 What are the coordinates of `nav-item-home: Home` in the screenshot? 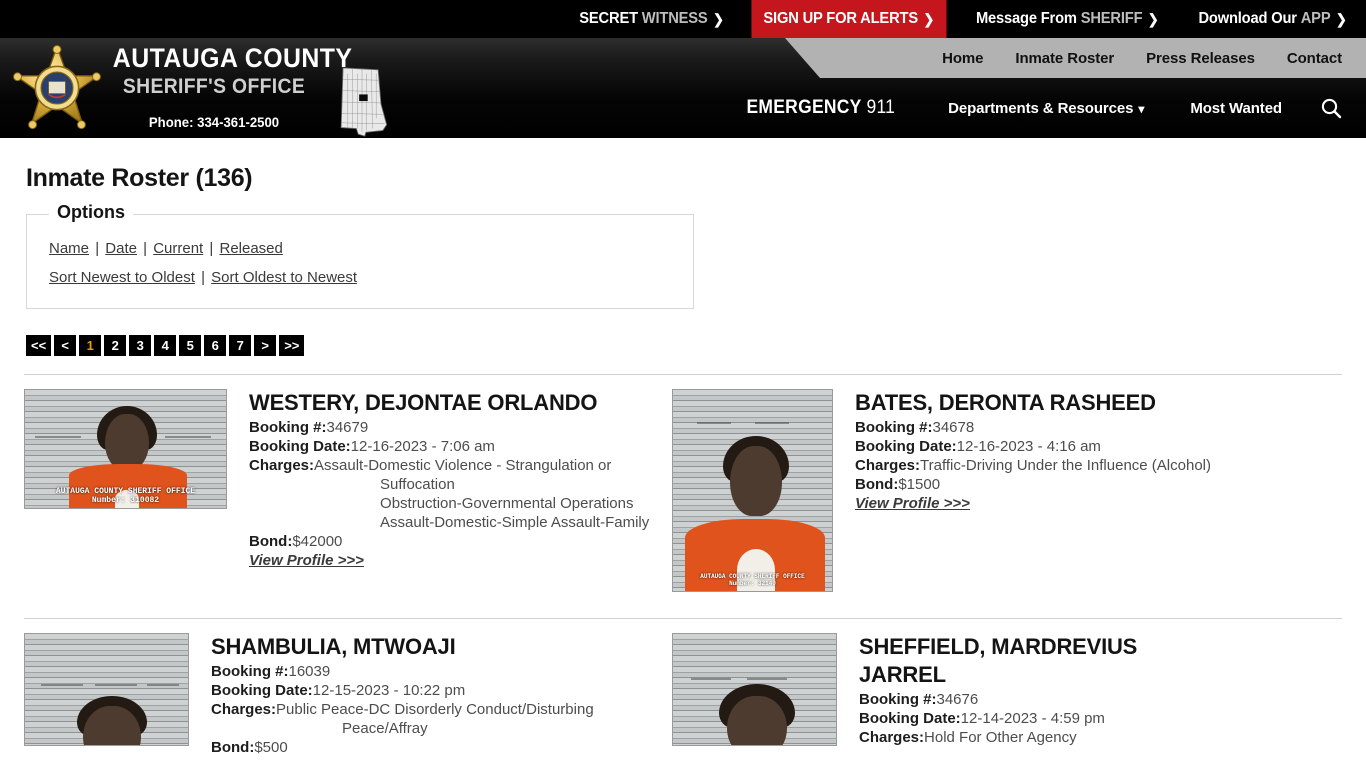 It's located at (962, 58).